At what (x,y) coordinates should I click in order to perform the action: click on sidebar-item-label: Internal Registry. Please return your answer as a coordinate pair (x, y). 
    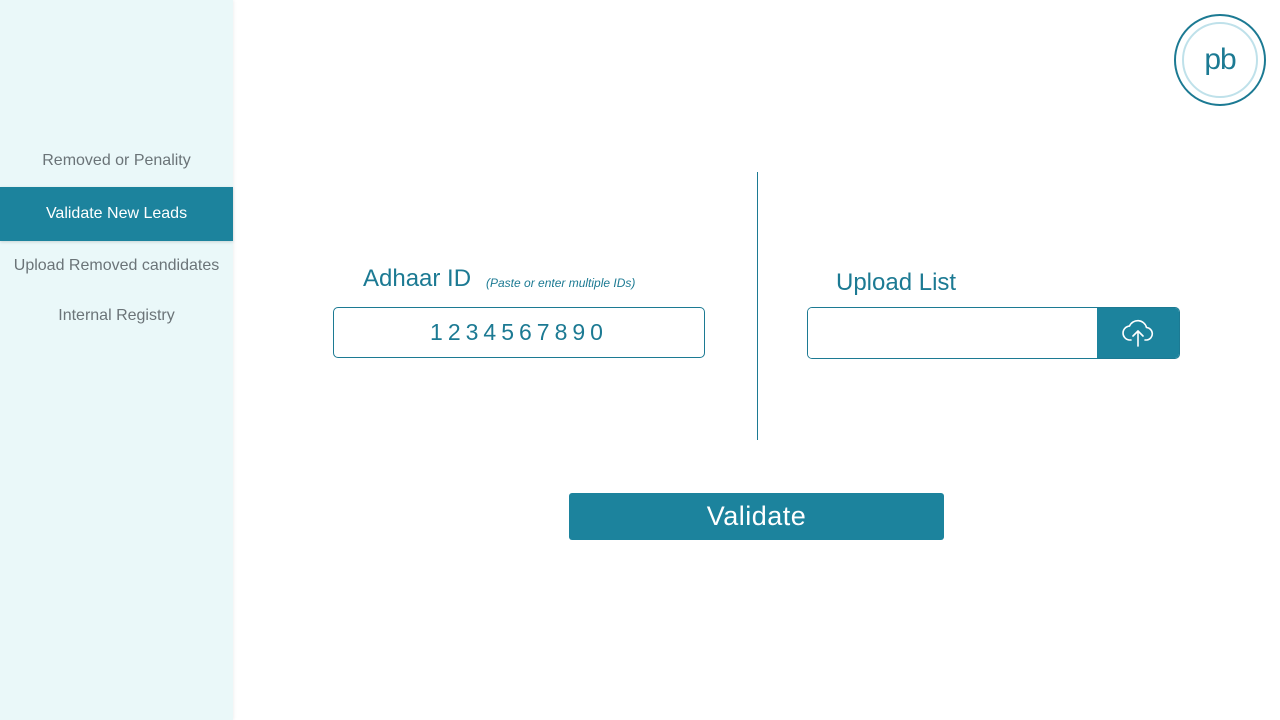
    Looking at the image, I should click on (116, 315).